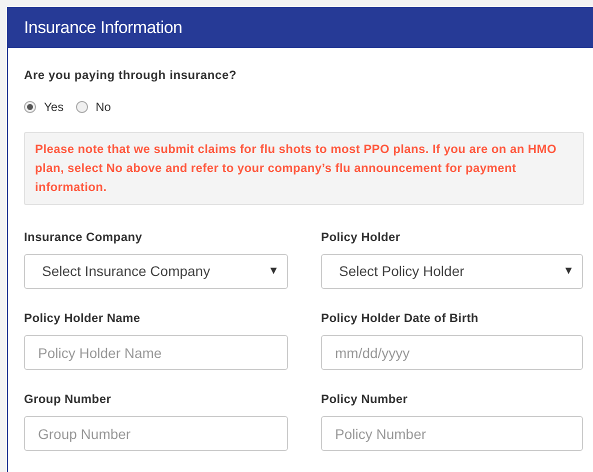 Image resolution: width=593 pixels, height=472 pixels. I want to click on field-label: Policy Holder Name, so click(83, 318).